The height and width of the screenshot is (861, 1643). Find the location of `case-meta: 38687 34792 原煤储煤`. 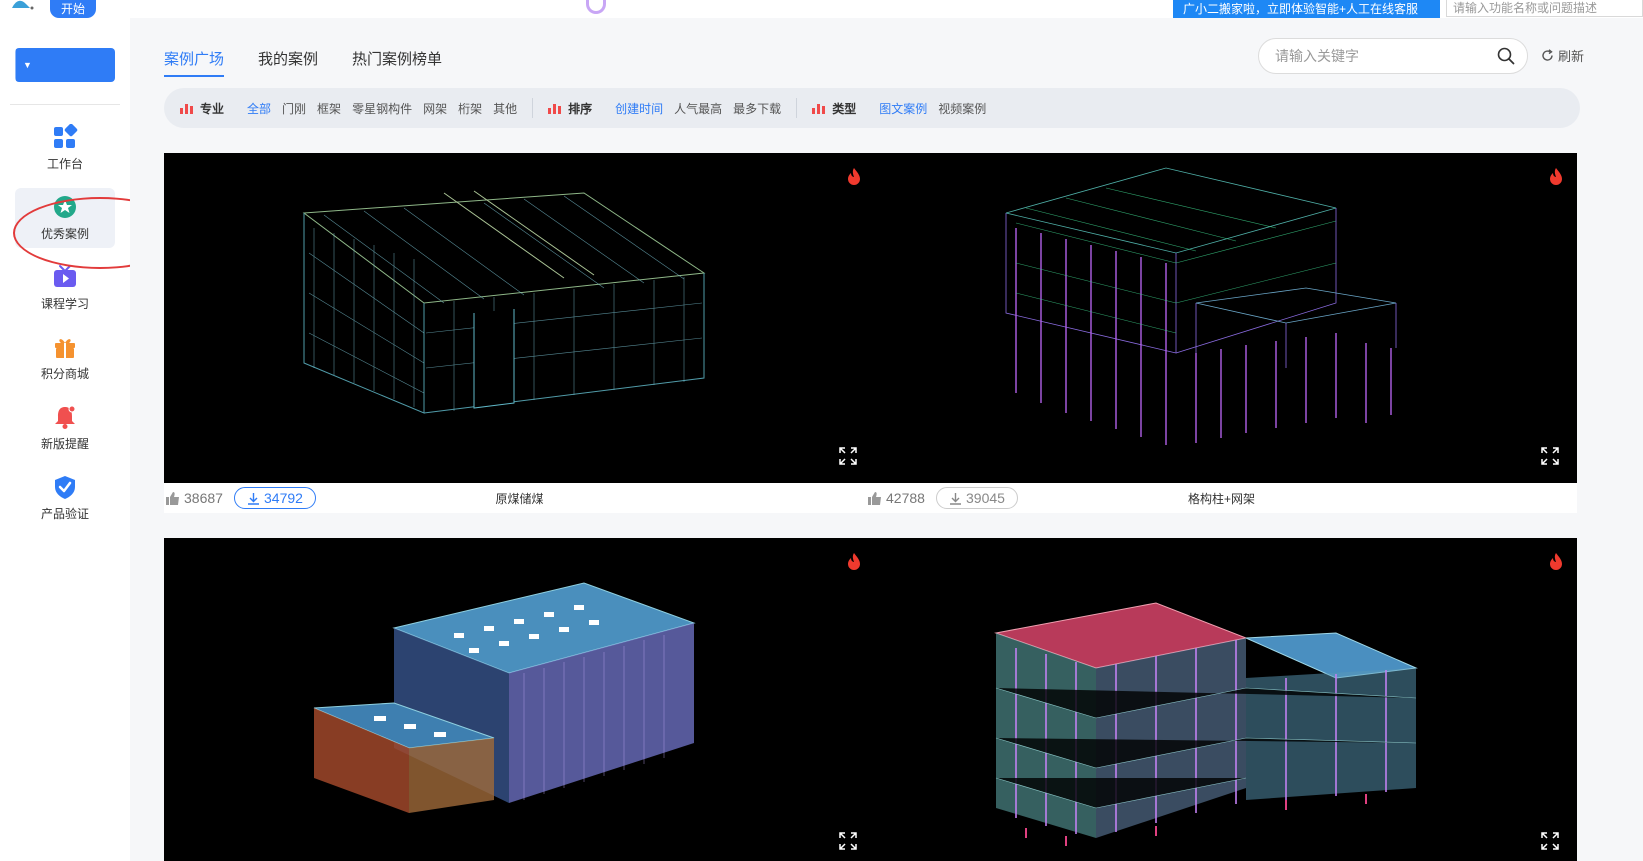

case-meta: 38687 34792 原煤储煤 is located at coordinates (519, 498).